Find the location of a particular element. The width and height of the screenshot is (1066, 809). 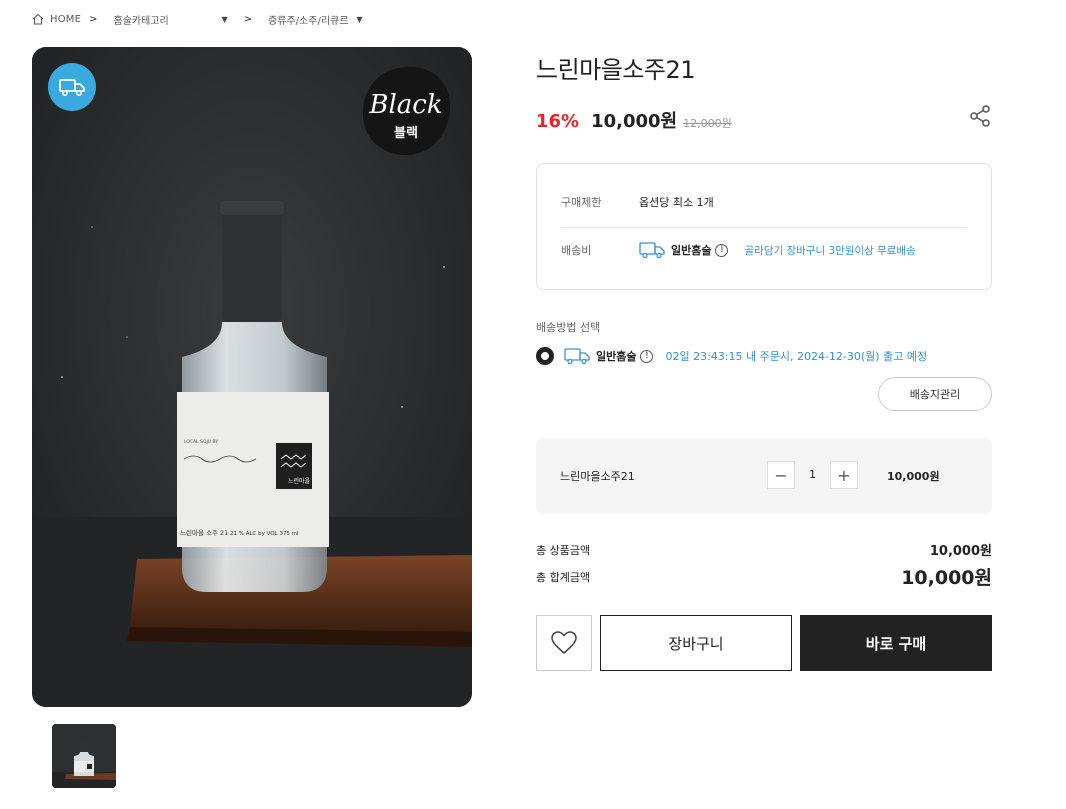

share-icon is located at coordinates (980, 116).